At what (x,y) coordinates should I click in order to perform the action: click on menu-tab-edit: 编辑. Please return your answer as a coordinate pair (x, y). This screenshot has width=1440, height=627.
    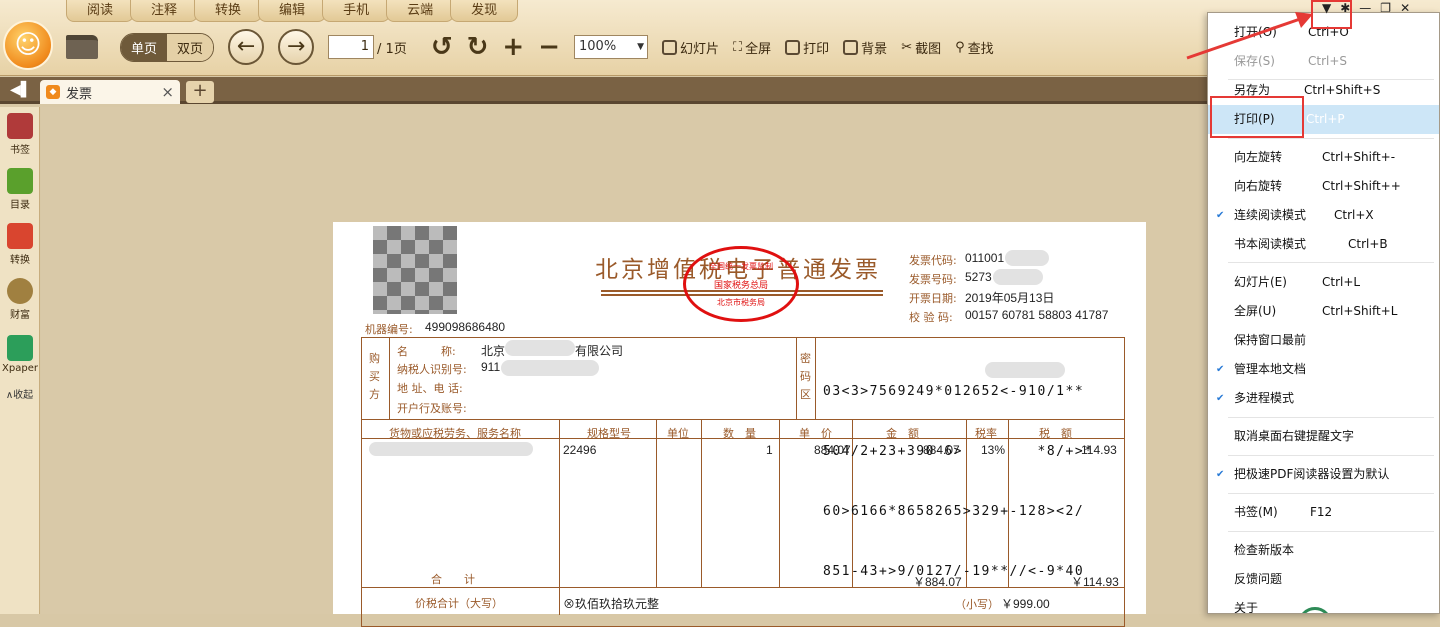
    Looking at the image, I should click on (292, 11).